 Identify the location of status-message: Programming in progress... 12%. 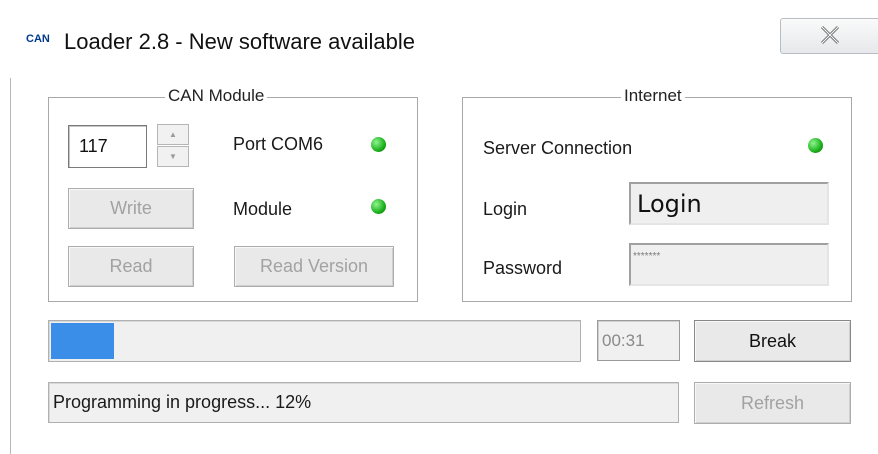
(363, 402).